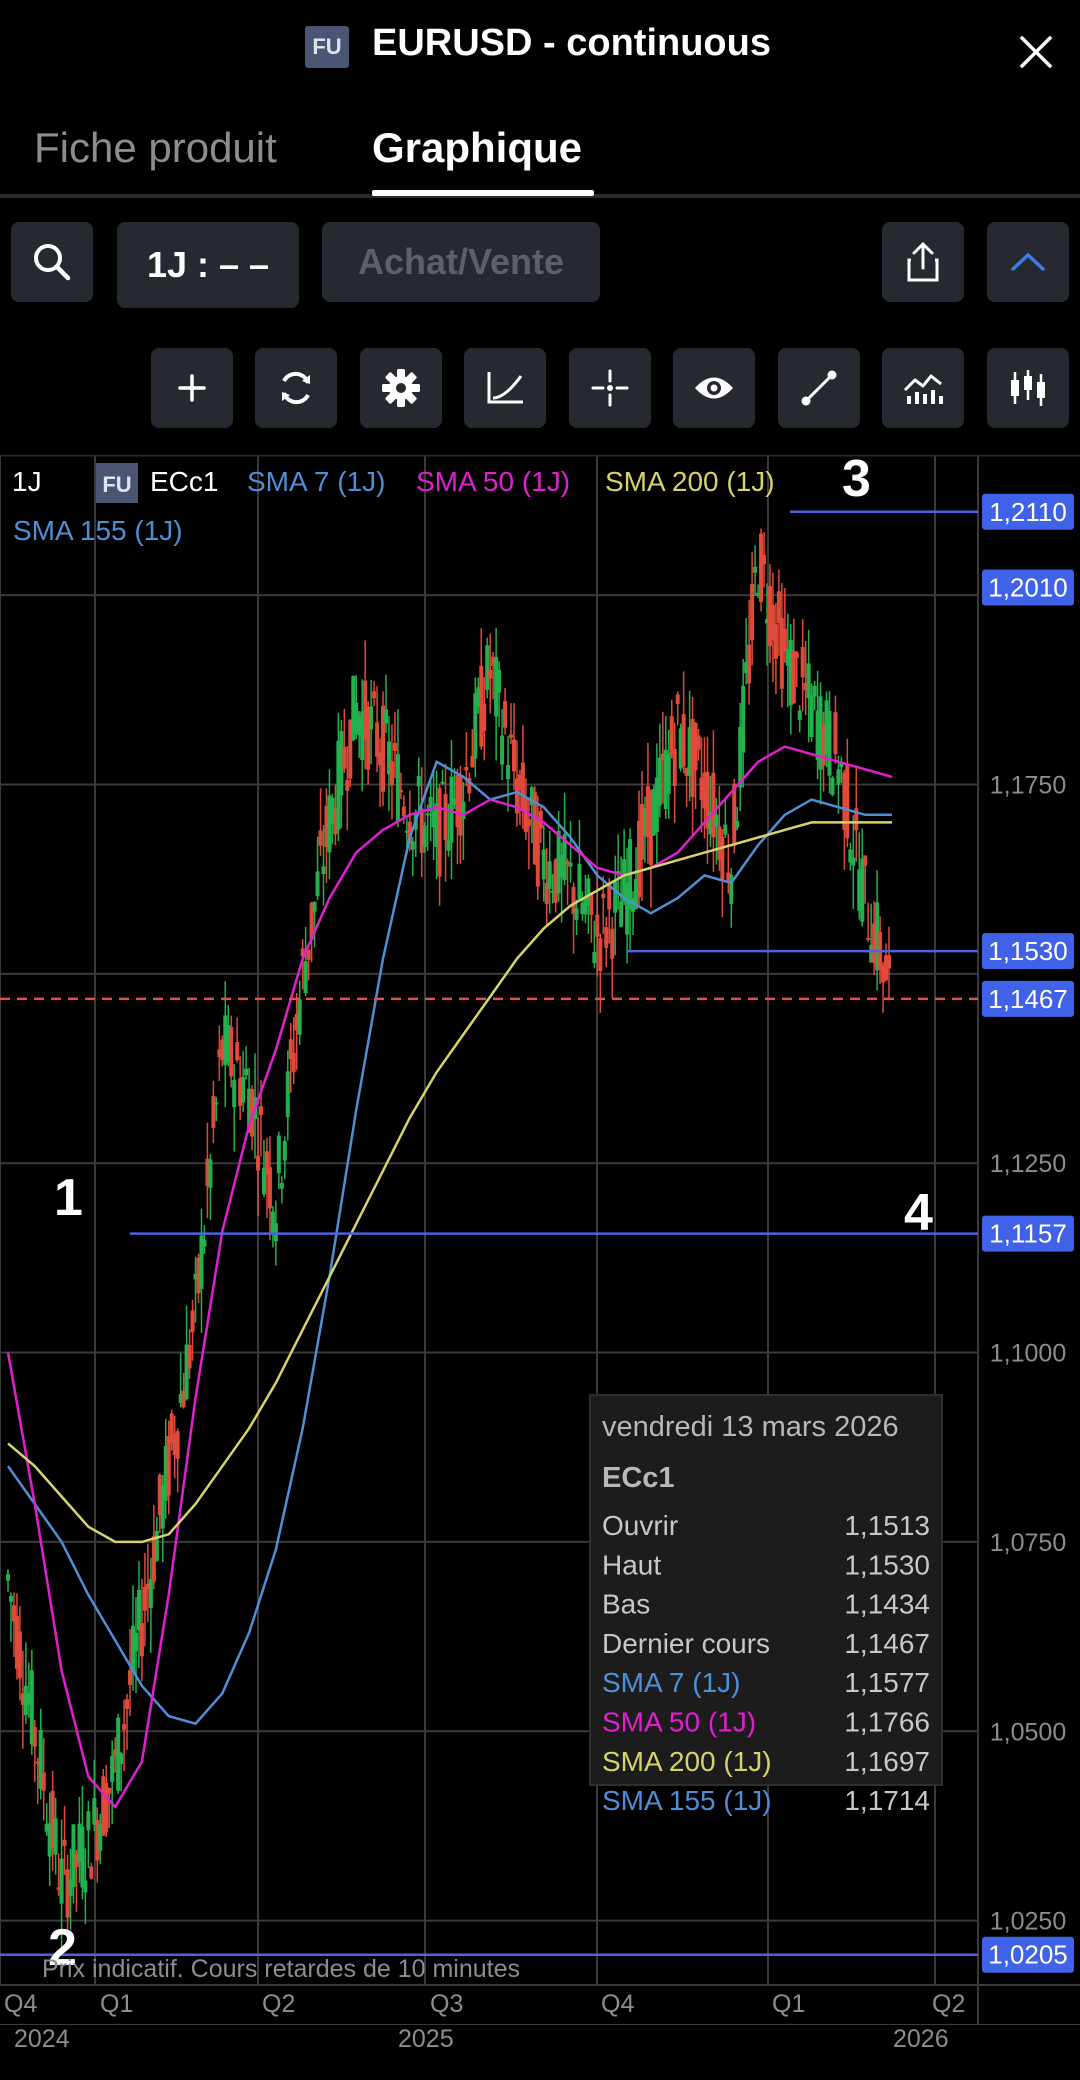 The image size is (1080, 2080). What do you see at coordinates (426, 2039) in the screenshot?
I see `x-axis-year: 2025` at bounding box center [426, 2039].